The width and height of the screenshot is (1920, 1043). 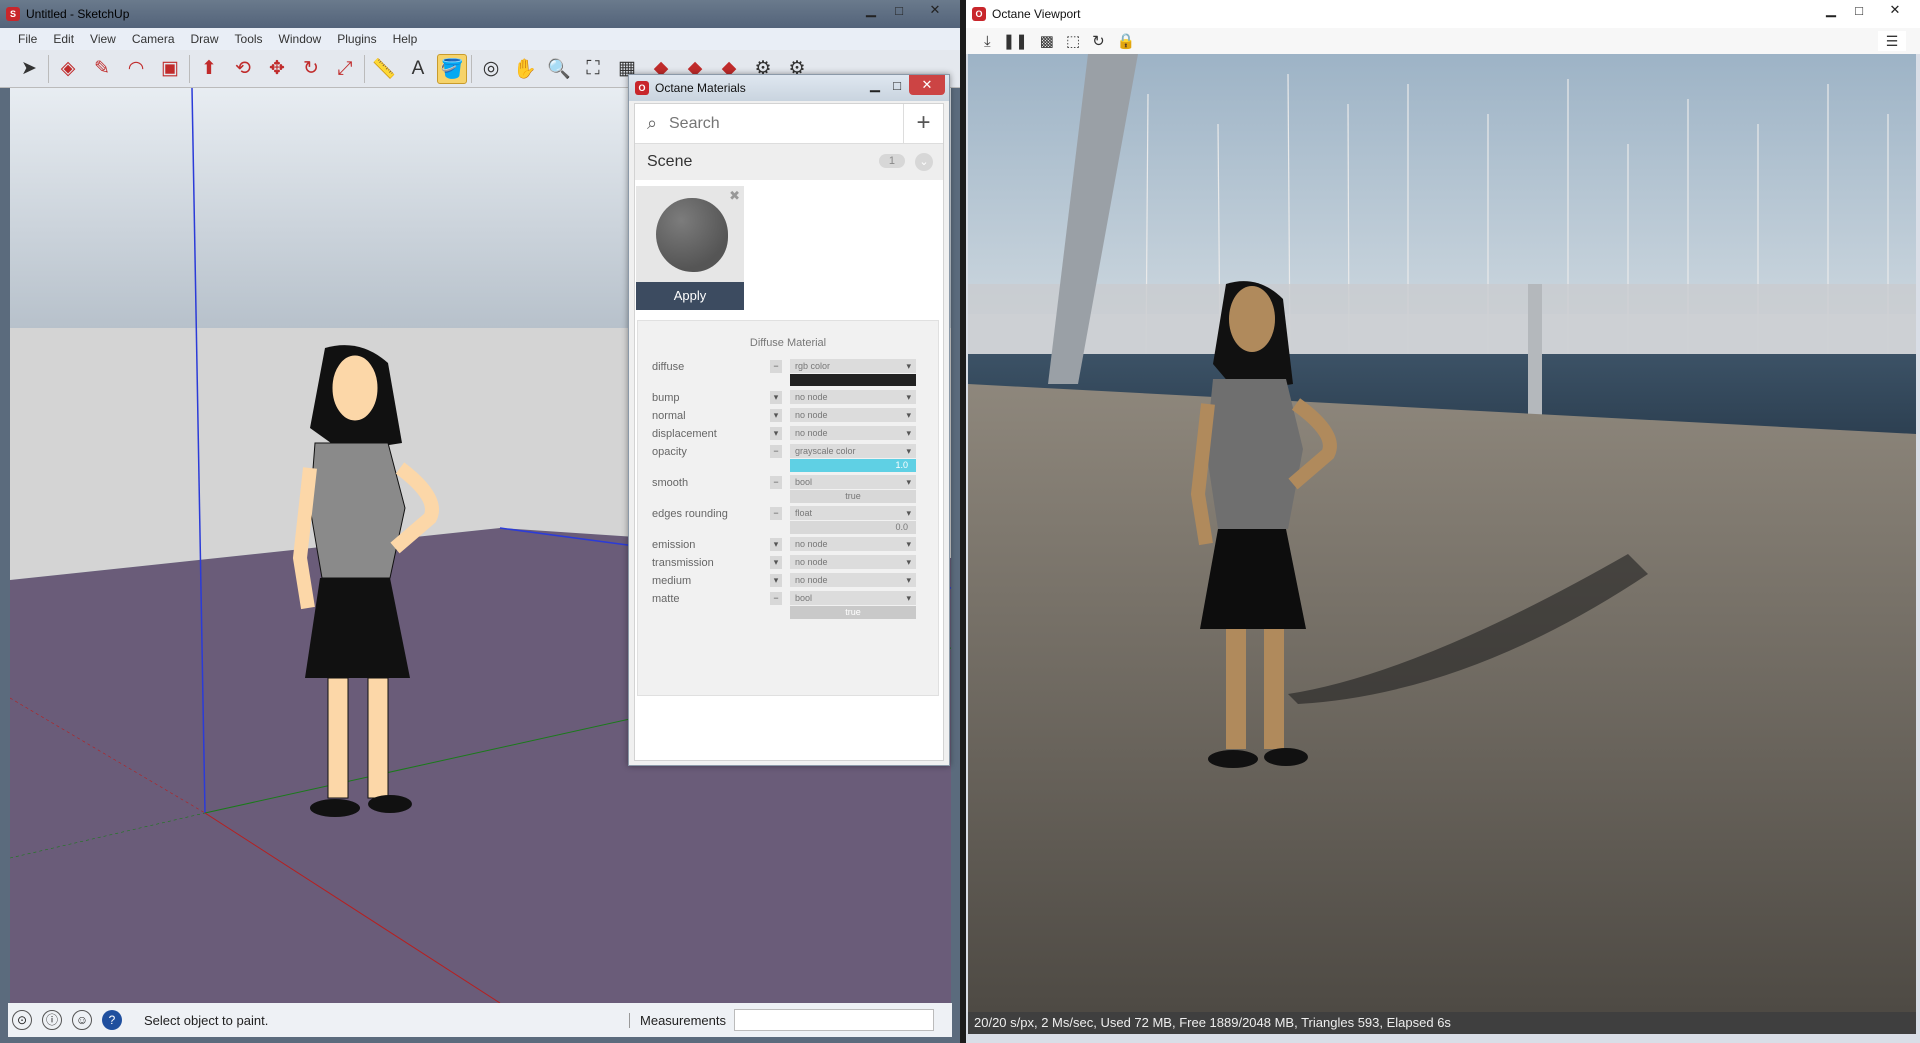 What do you see at coordinates (559, 69) in the screenshot?
I see `zoom-icon: 🔍` at bounding box center [559, 69].